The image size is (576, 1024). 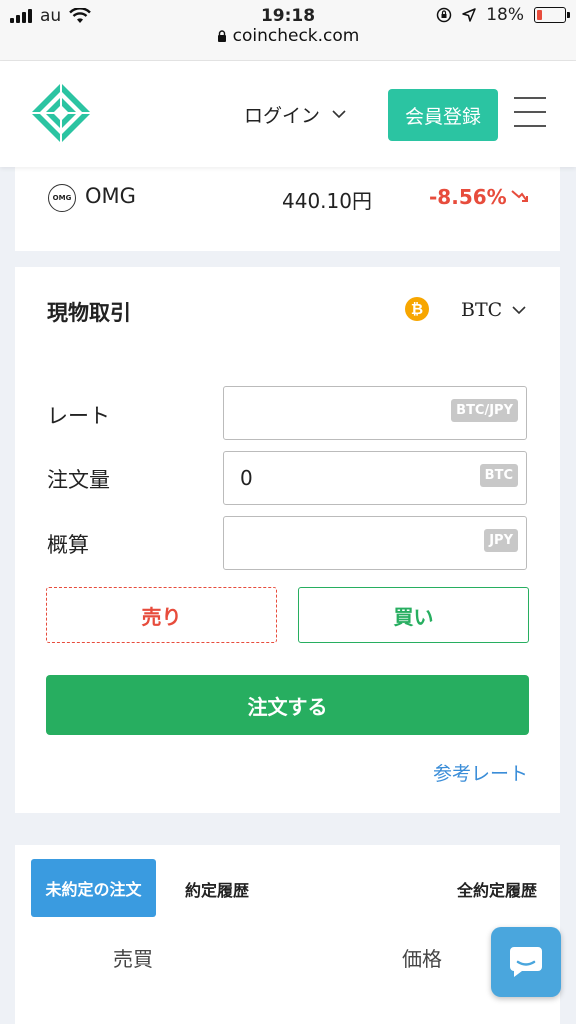 What do you see at coordinates (468, 197) in the screenshot?
I see `coin-change: -8.56%` at bounding box center [468, 197].